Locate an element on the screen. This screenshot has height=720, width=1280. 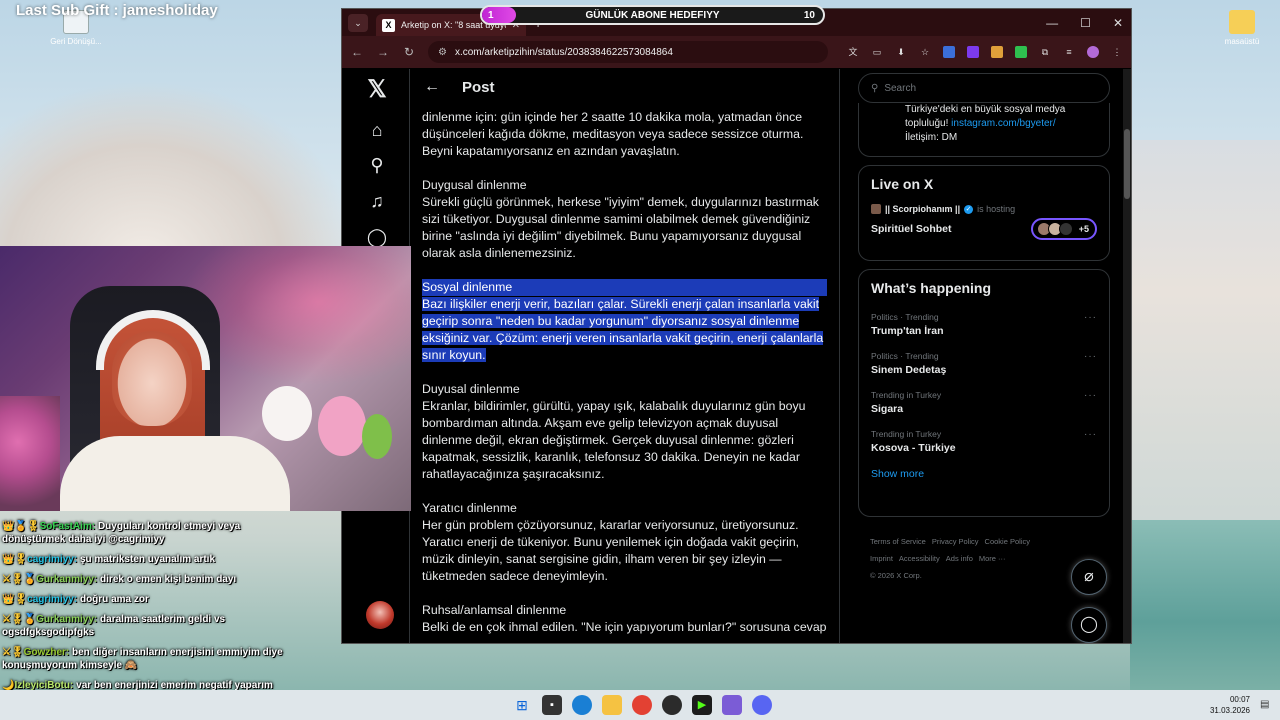
footer-link: Privacy Policy is located at coordinates (955, 541).